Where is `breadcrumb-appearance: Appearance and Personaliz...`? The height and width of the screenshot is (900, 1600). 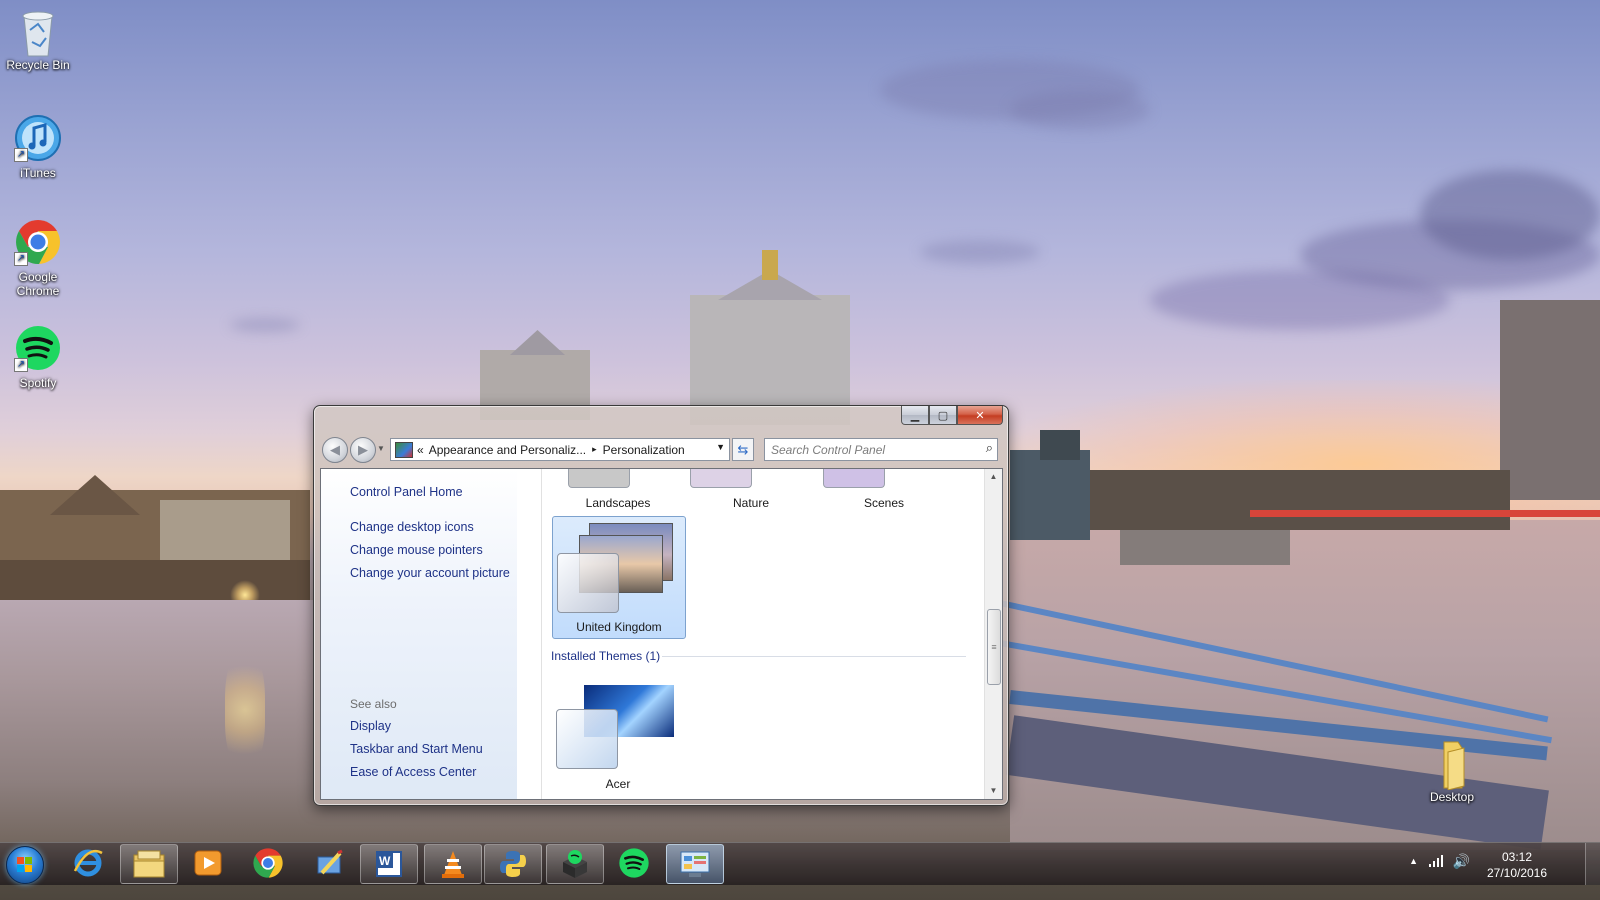
breadcrumb-appearance: Appearance and Personaliz... is located at coordinates (507, 450).